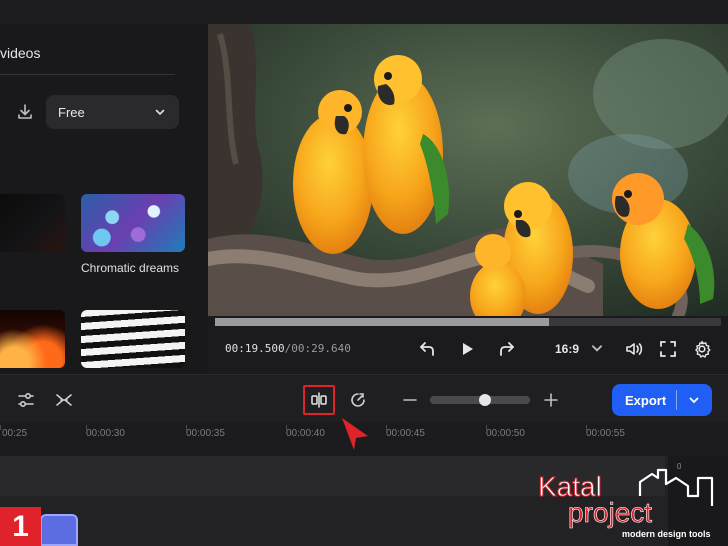 This screenshot has width=728, height=546. Describe the element at coordinates (130, 268) in the screenshot. I see `video-thumbnail-label: Chromatic dreams` at that location.